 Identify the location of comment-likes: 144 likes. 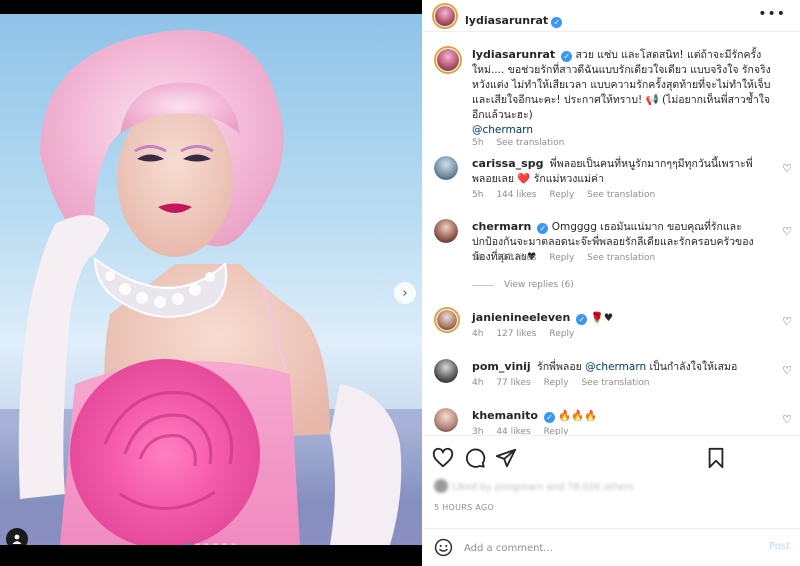
(516, 195).